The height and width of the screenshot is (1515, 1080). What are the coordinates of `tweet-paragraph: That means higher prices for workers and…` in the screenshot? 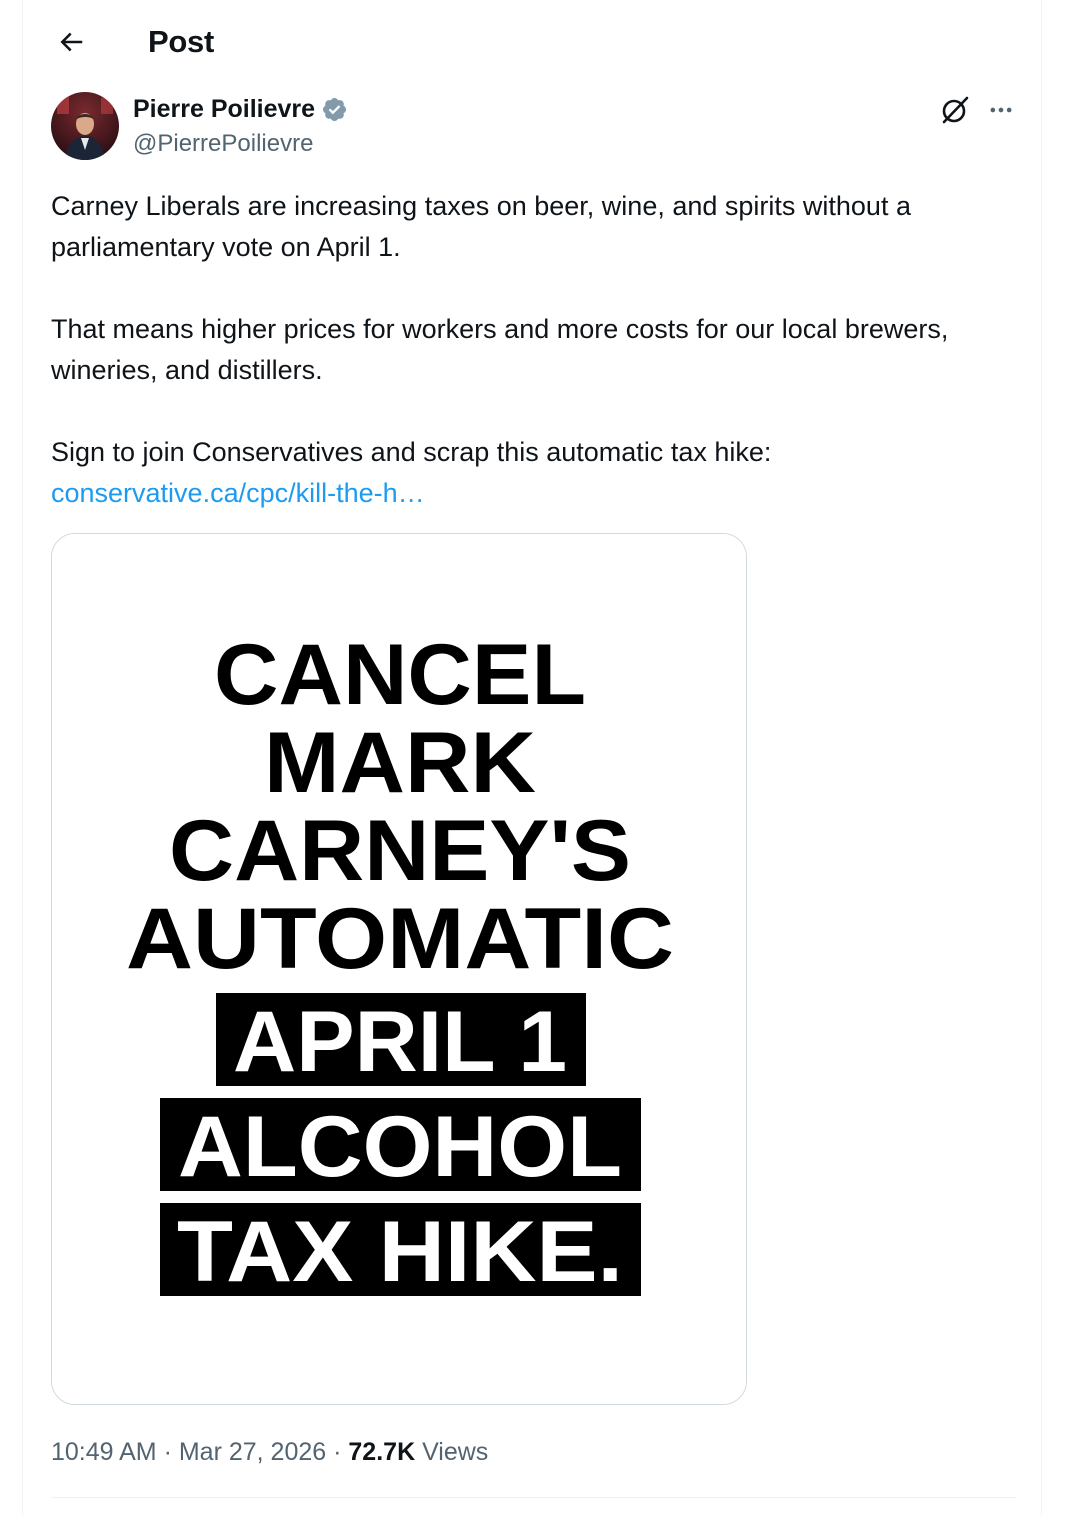 It's located at (500, 349).